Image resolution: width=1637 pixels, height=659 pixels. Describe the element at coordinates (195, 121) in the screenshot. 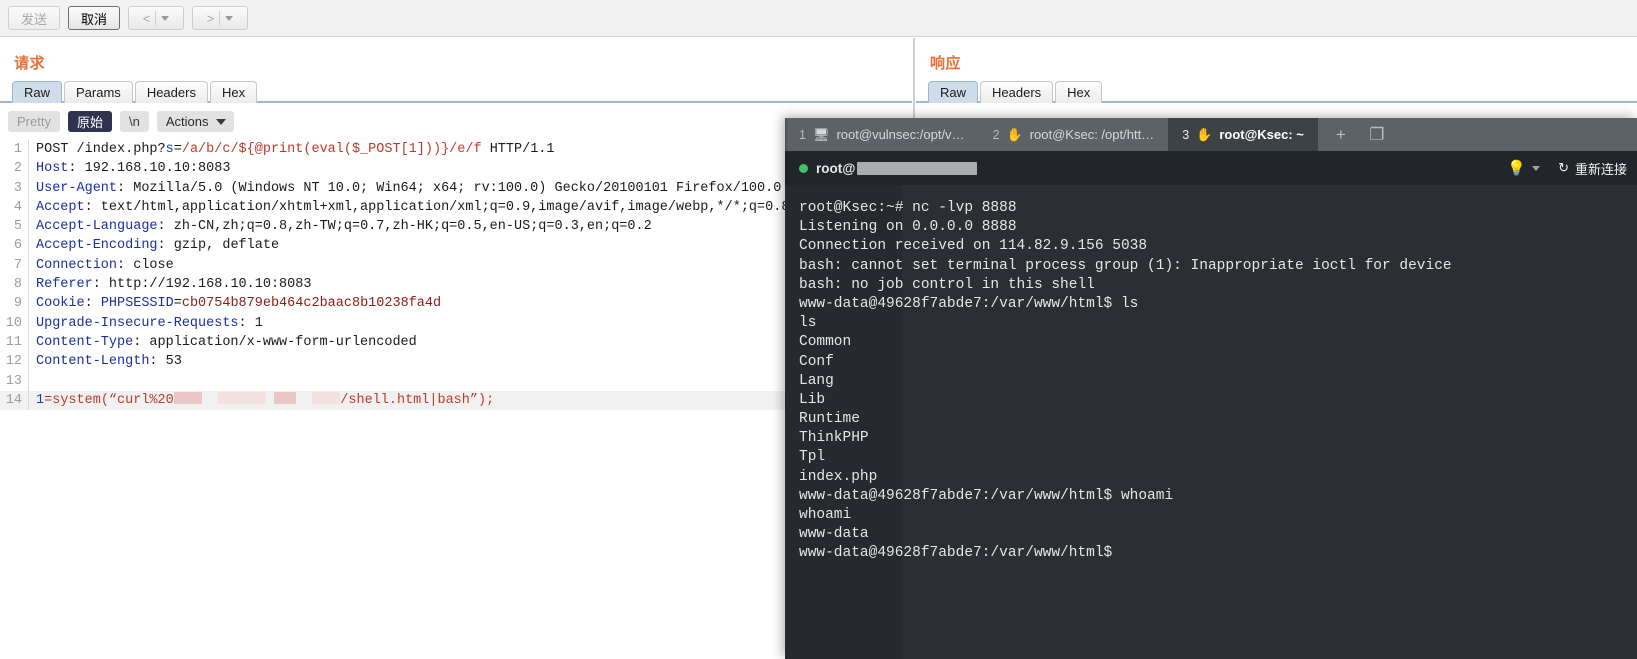

I see `actions-menu-button: Actions` at that location.